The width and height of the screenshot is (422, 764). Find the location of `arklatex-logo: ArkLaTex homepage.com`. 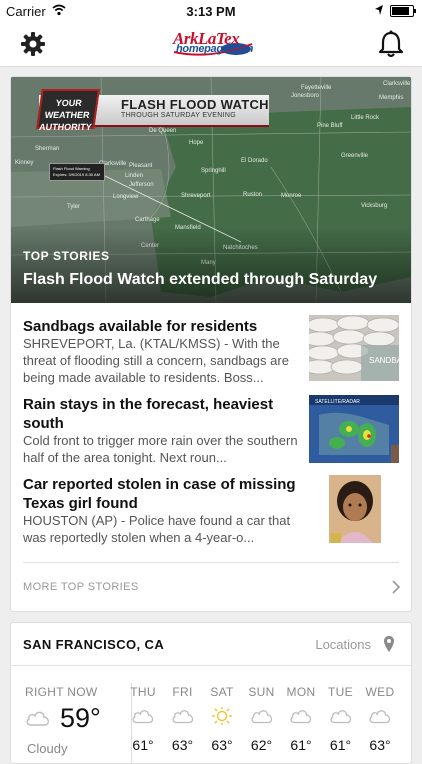

arklatex-logo: ArkLaTex homepage.com is located at coordinates (213, 43).